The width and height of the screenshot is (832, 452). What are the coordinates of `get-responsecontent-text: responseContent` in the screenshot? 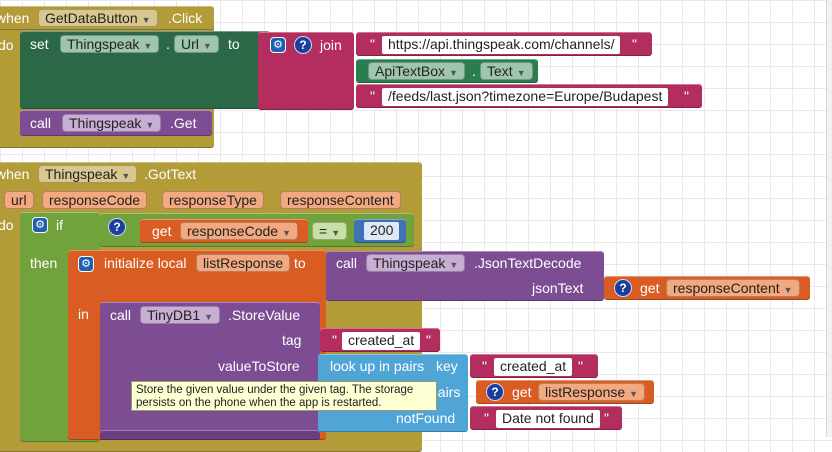 It's located at (726, 288).